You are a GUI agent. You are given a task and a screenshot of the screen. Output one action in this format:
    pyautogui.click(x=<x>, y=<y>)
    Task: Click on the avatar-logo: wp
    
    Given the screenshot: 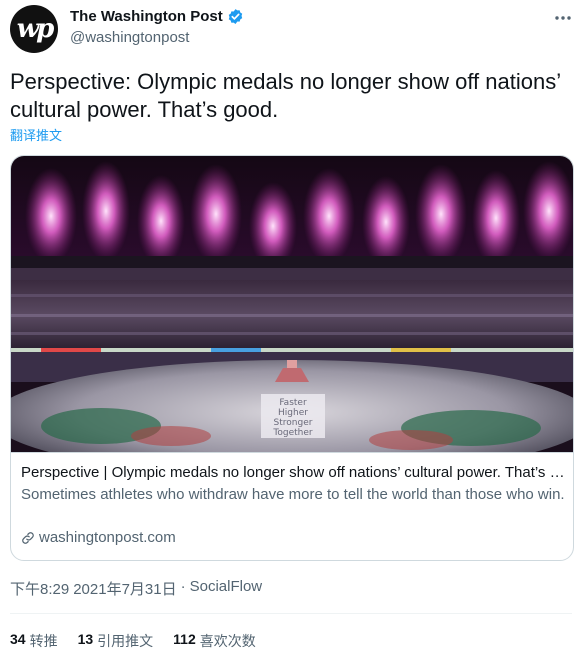 What is the action you would take?
    pyautogui.click(x=35, y=29)
    